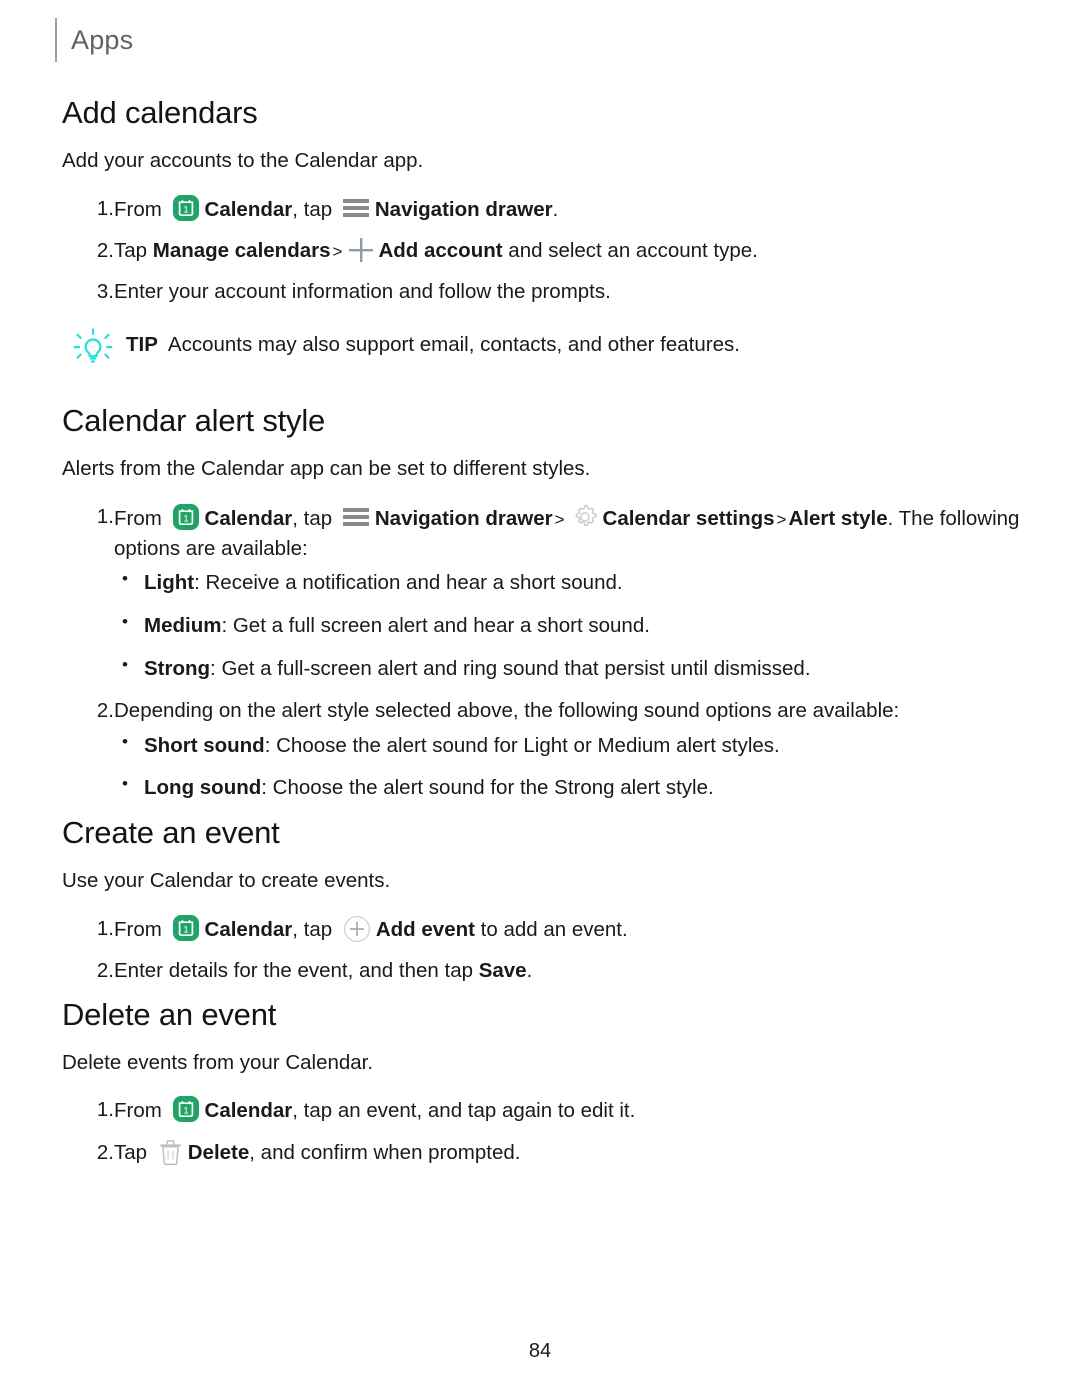 The height and width of the screenshot is (1397, 1080). Describe the element at coordinates (142, 344) in the screenshot. I see `tip-label: TIP` at that location.